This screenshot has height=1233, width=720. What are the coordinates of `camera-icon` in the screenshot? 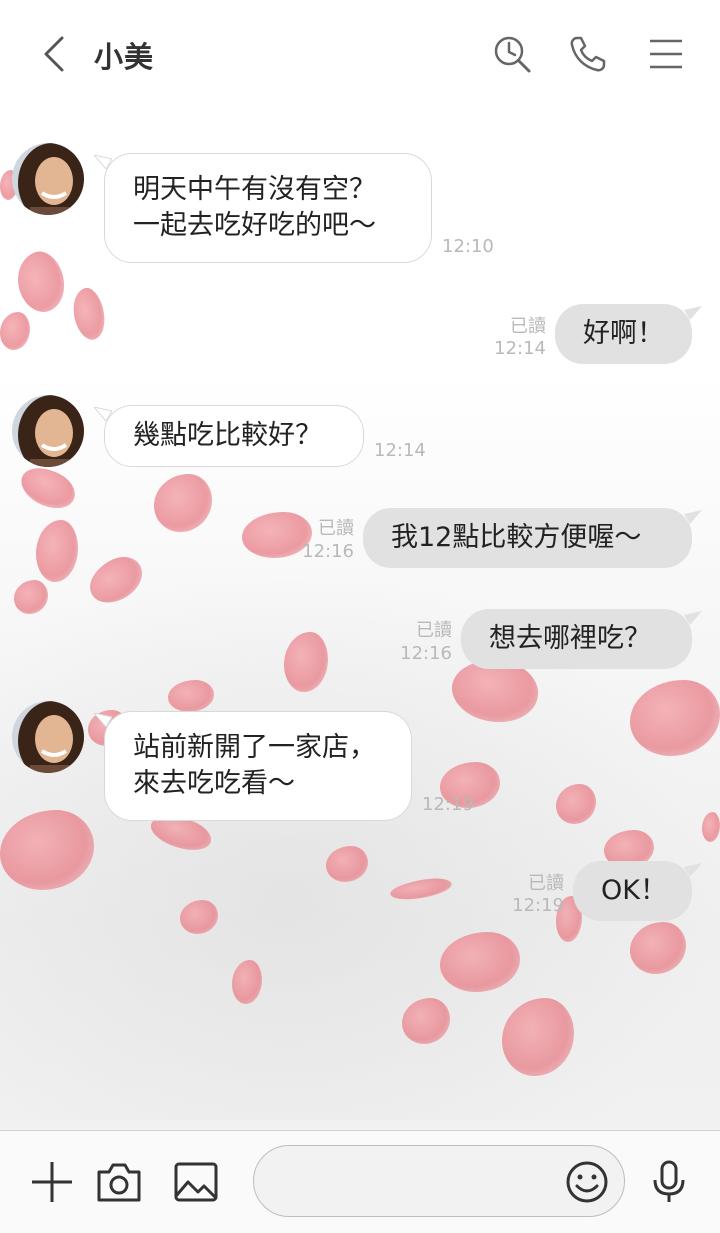 It's located at (119, 1182).